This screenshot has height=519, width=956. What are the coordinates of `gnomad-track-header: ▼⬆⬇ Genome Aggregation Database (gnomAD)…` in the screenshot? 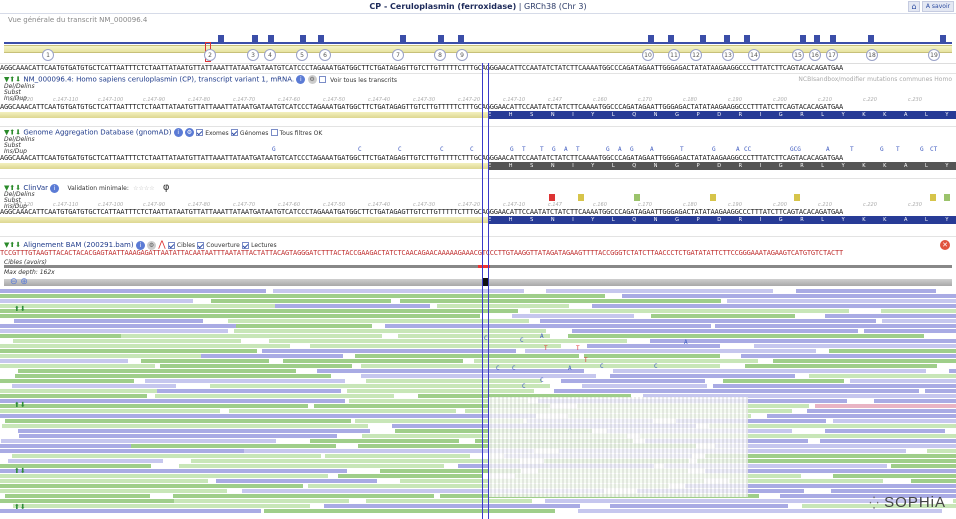 It's located at (163, 132).